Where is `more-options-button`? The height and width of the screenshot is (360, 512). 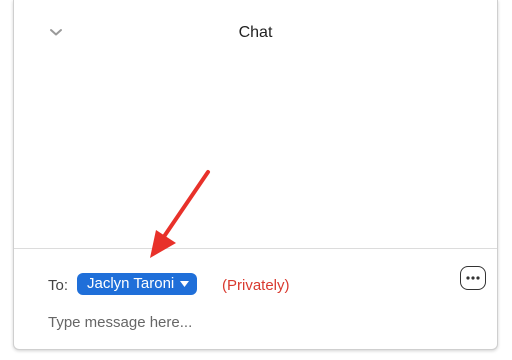
more-options-button is located at coordinates (473, 278).